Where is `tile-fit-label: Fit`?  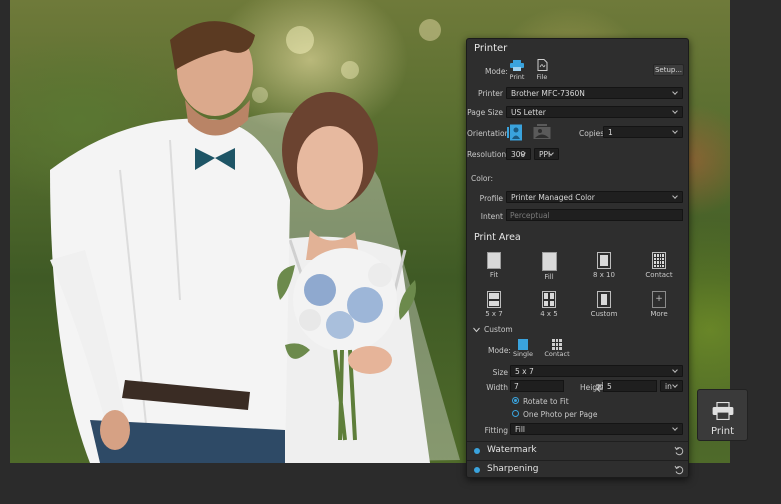 tile-fit-label: Fit is located at coordinates (494, 275).